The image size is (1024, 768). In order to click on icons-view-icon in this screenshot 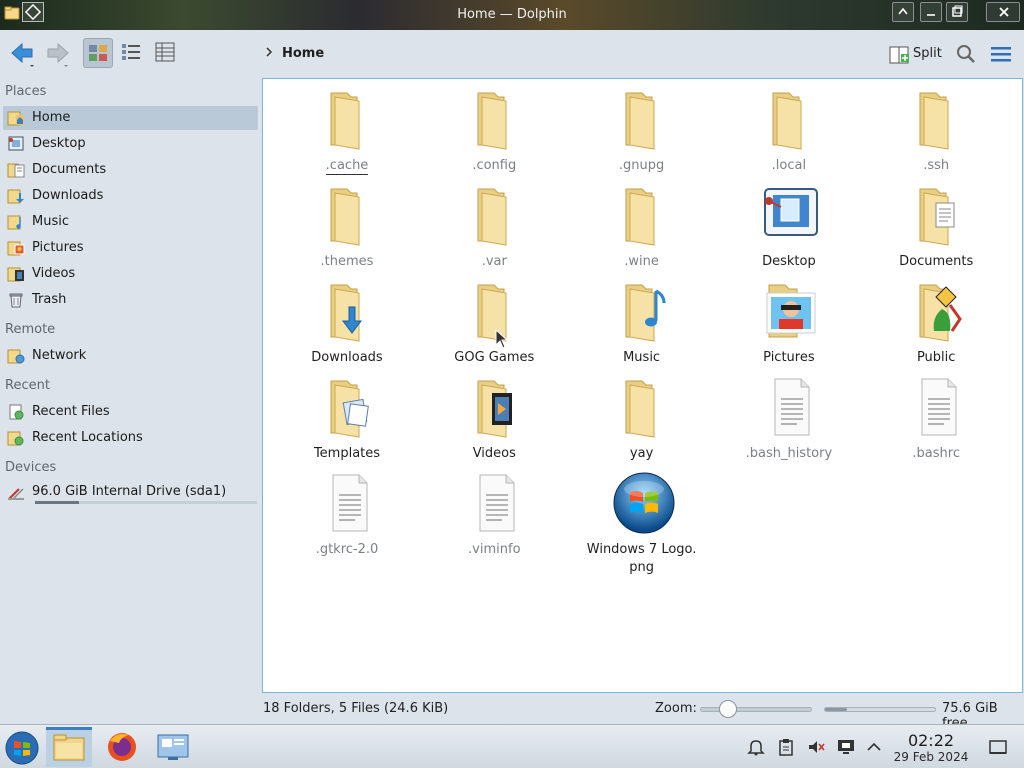, I will do `click(98, 53)`.